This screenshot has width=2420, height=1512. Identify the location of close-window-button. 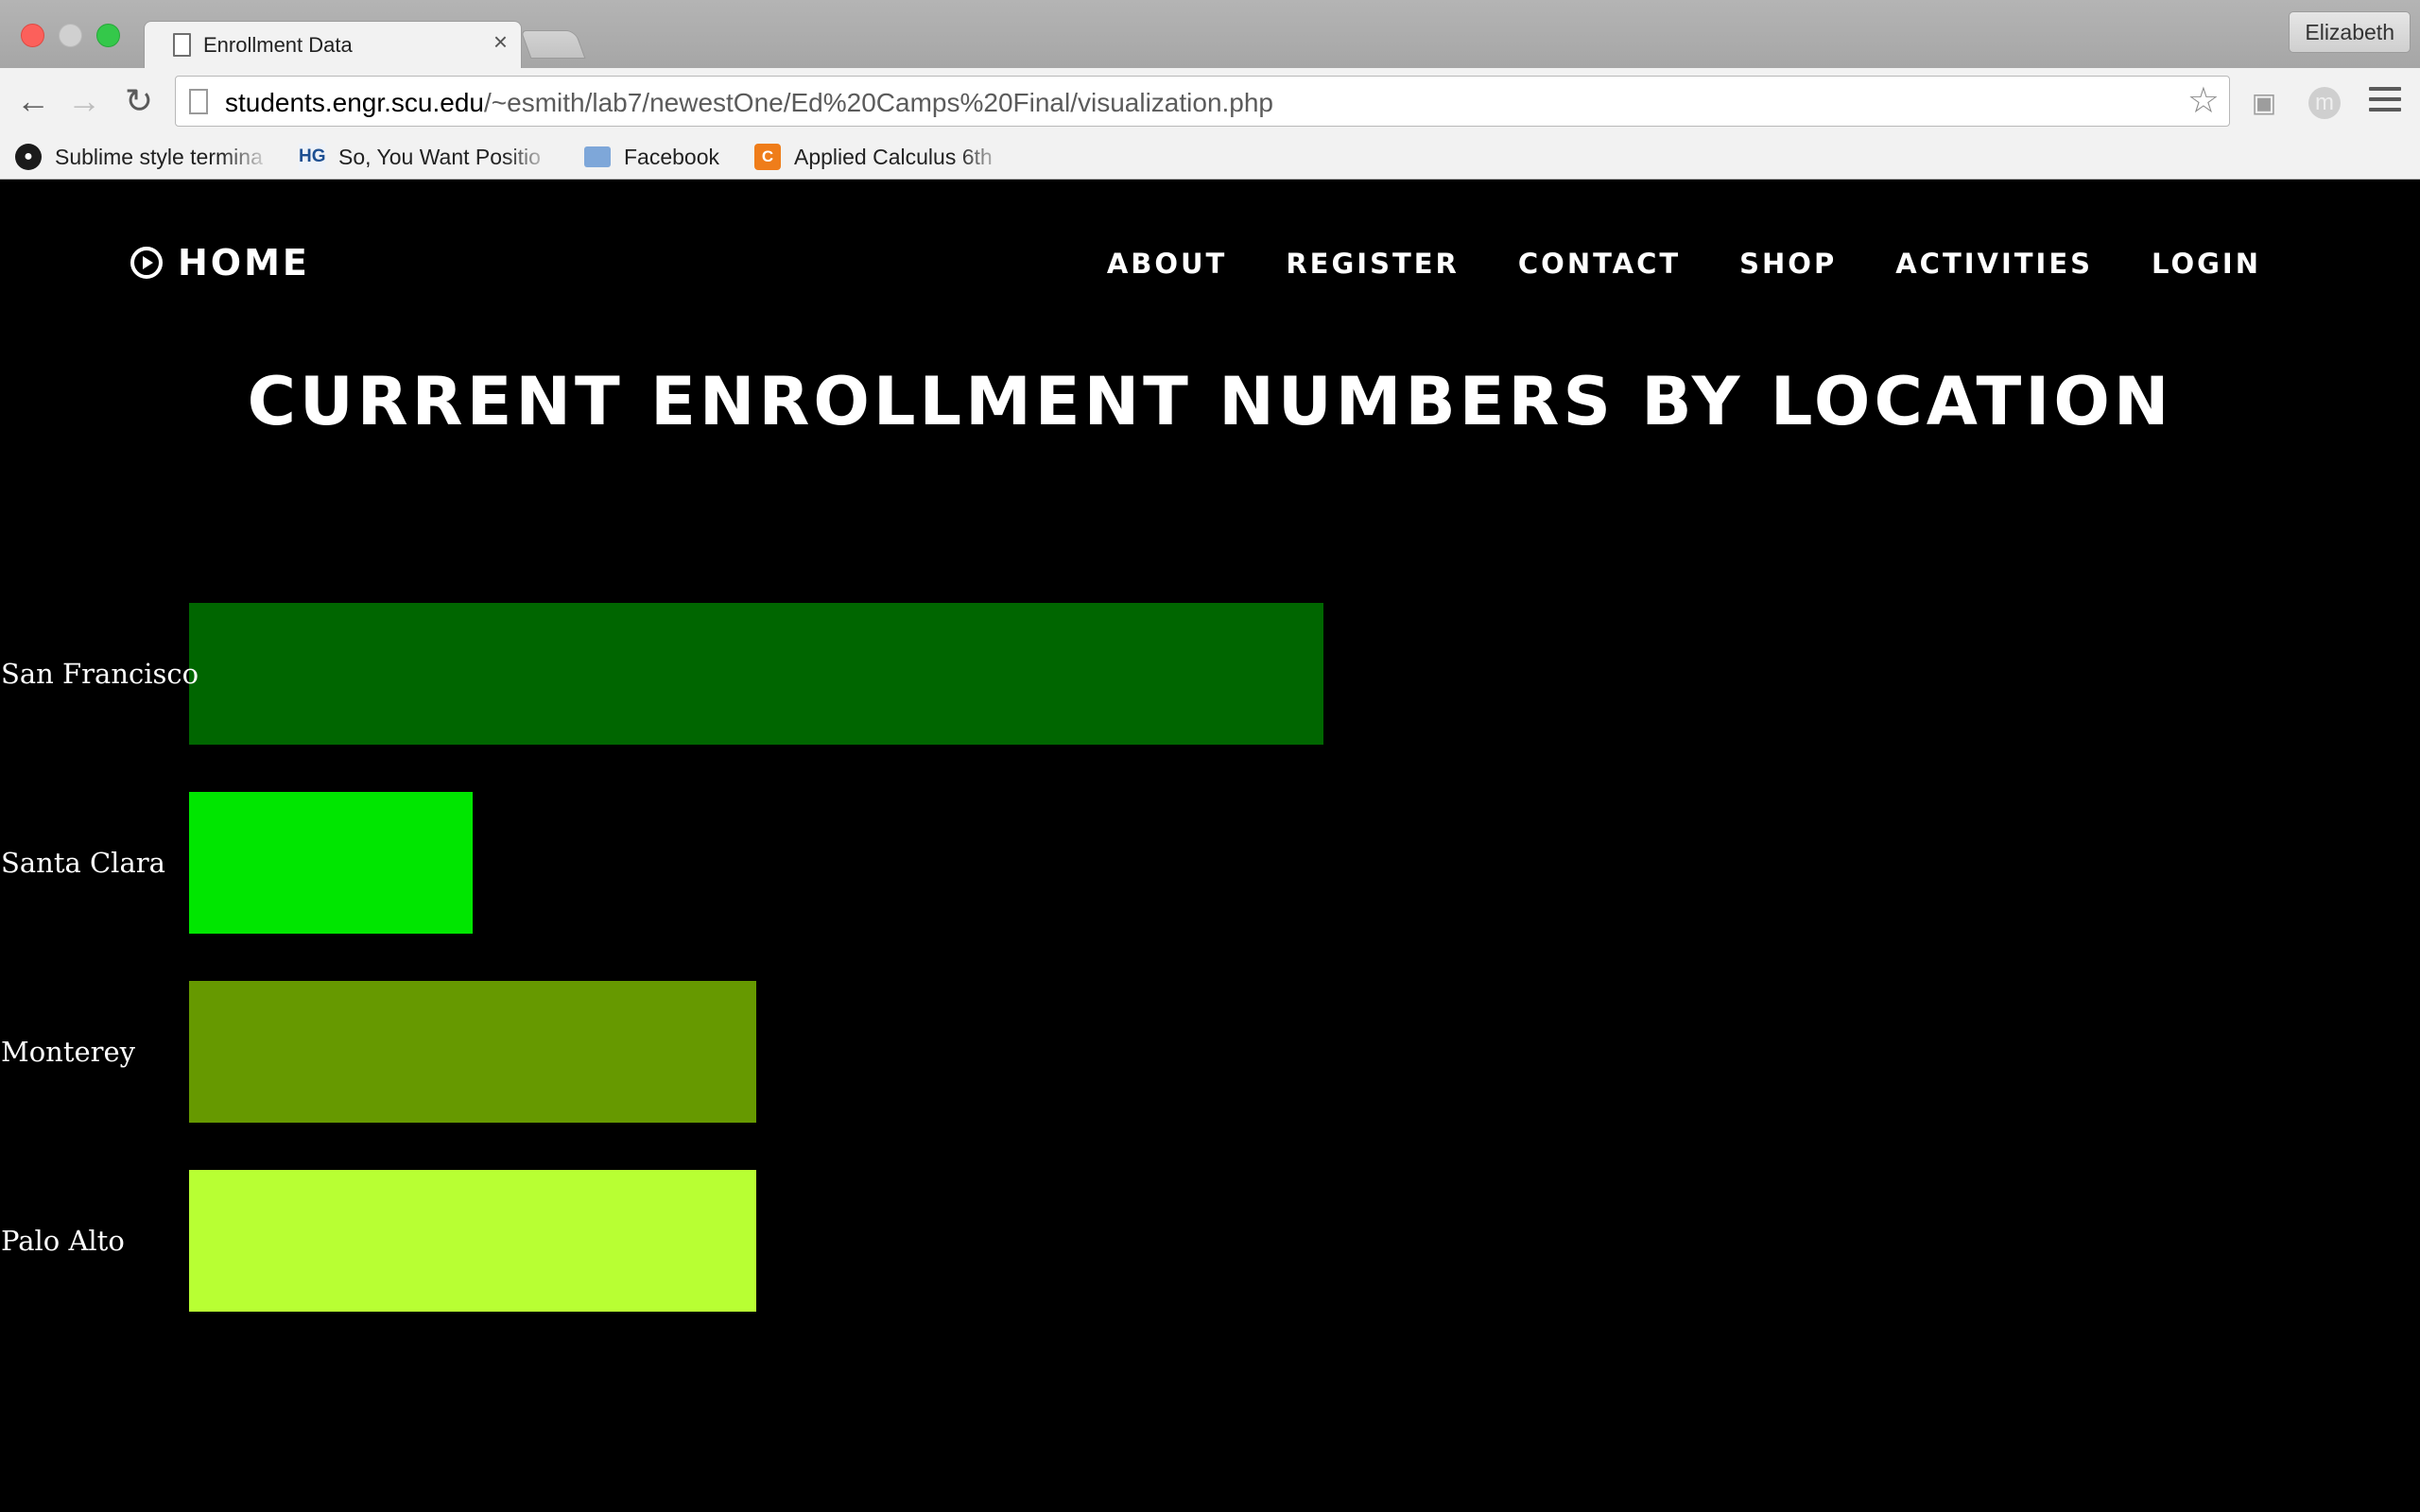
(32, 35).